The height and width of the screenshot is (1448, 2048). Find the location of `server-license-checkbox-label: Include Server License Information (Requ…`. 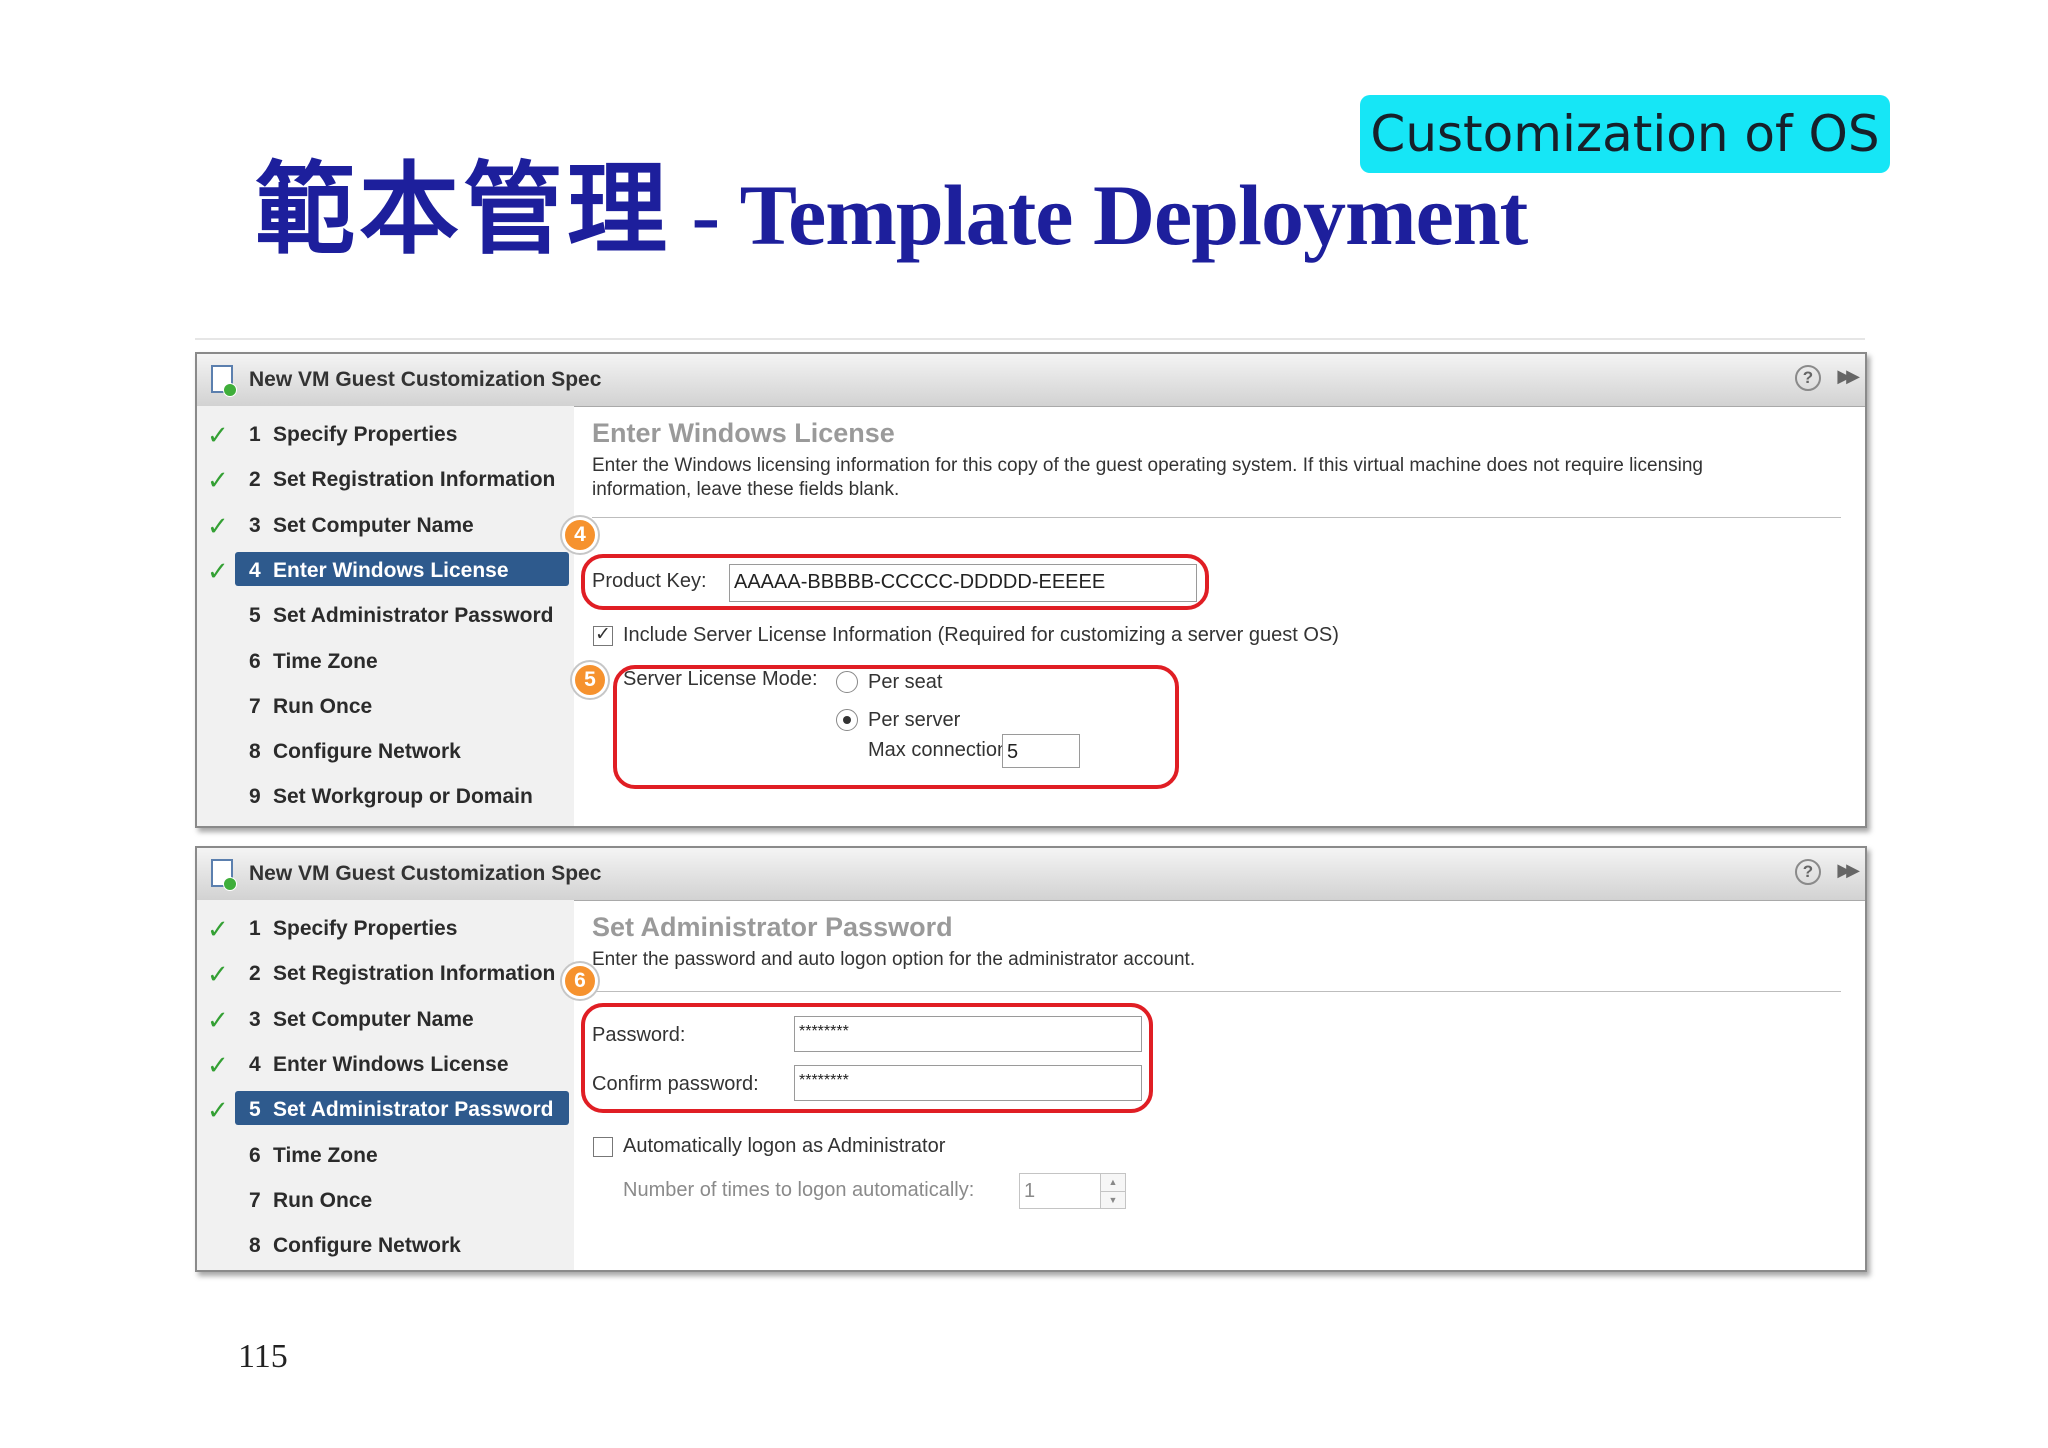

server-license-checkbox-label: Include Server License Information (Requ… is located at coordinates (981, 635).